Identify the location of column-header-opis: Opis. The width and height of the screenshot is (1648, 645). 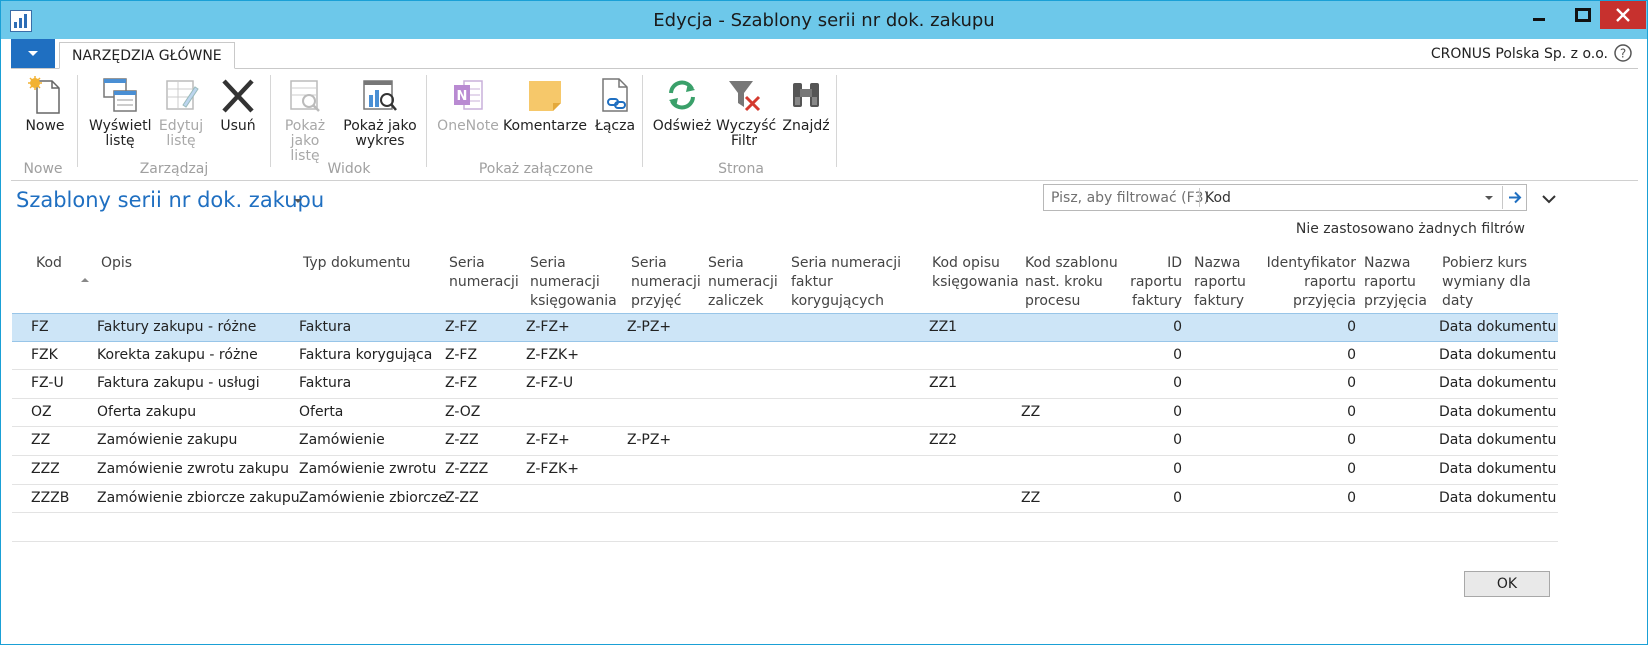
(191, 263).